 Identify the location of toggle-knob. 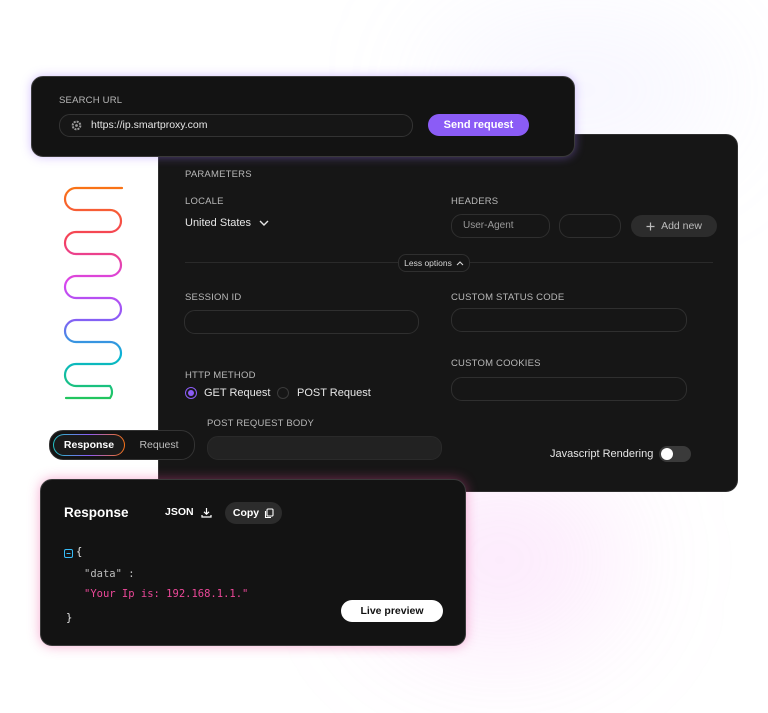
(667, 454).